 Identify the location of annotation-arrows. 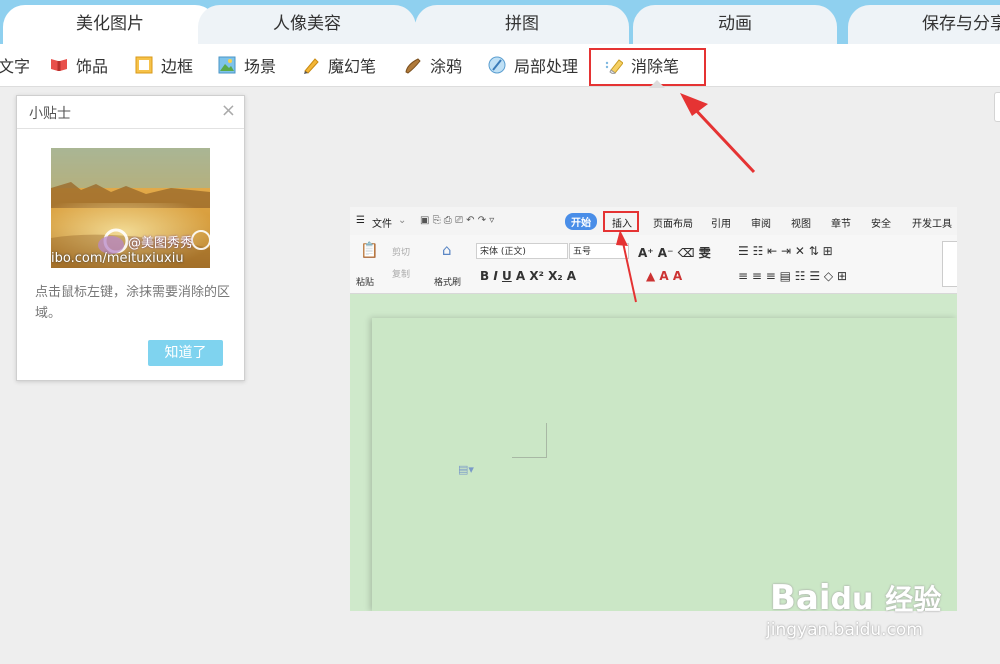
(686, 198).